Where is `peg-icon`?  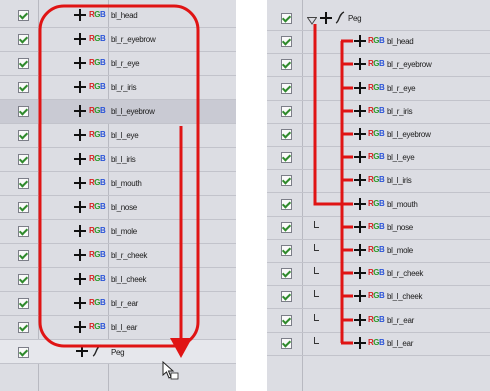 peg-icon is located at coordinates (97, 350).